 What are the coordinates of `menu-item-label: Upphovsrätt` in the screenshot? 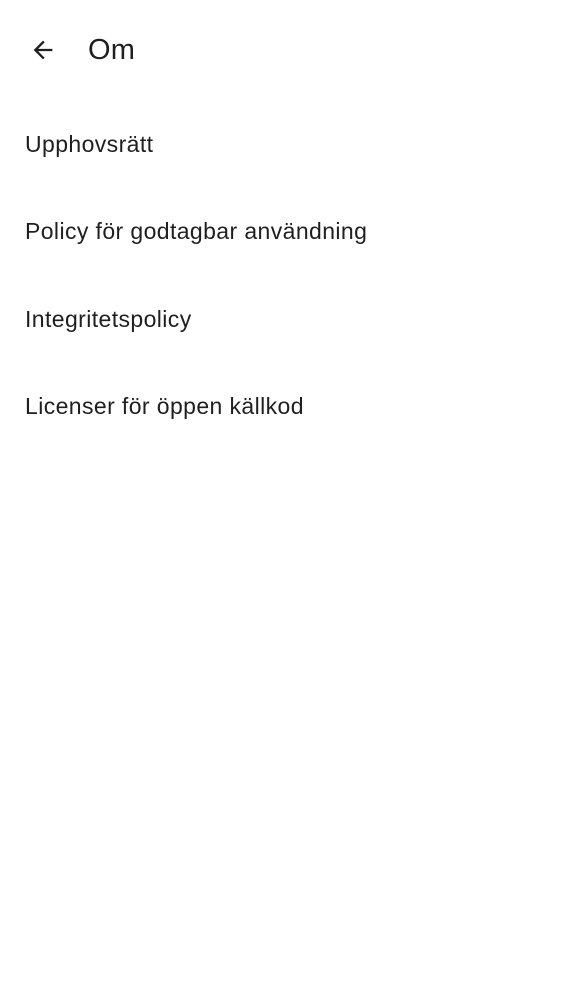 It's located at (89, 143).